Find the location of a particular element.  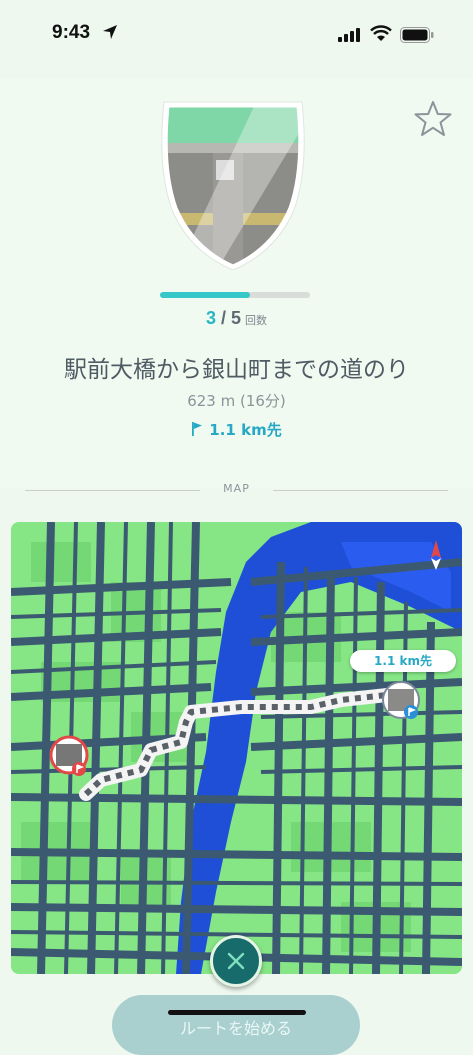

count-unit: 回数 is located at coordinates (256, 321).